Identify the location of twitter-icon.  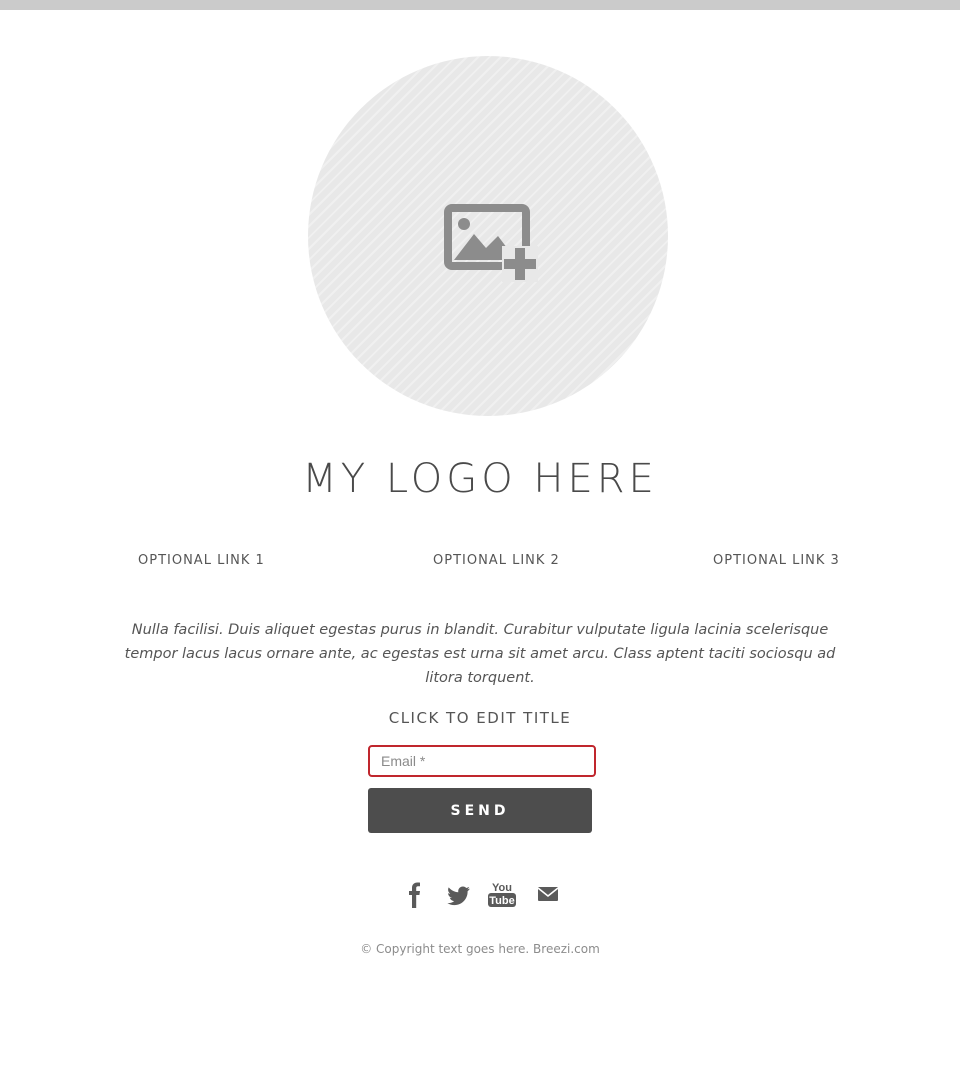
(459, 894).